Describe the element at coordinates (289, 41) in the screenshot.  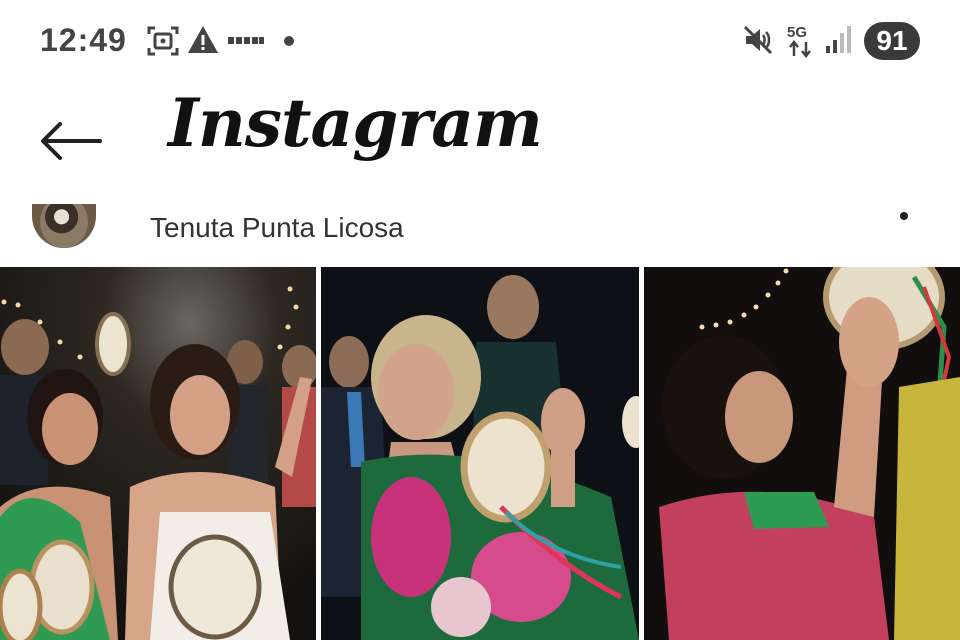
I see `dot-icon` at that location.